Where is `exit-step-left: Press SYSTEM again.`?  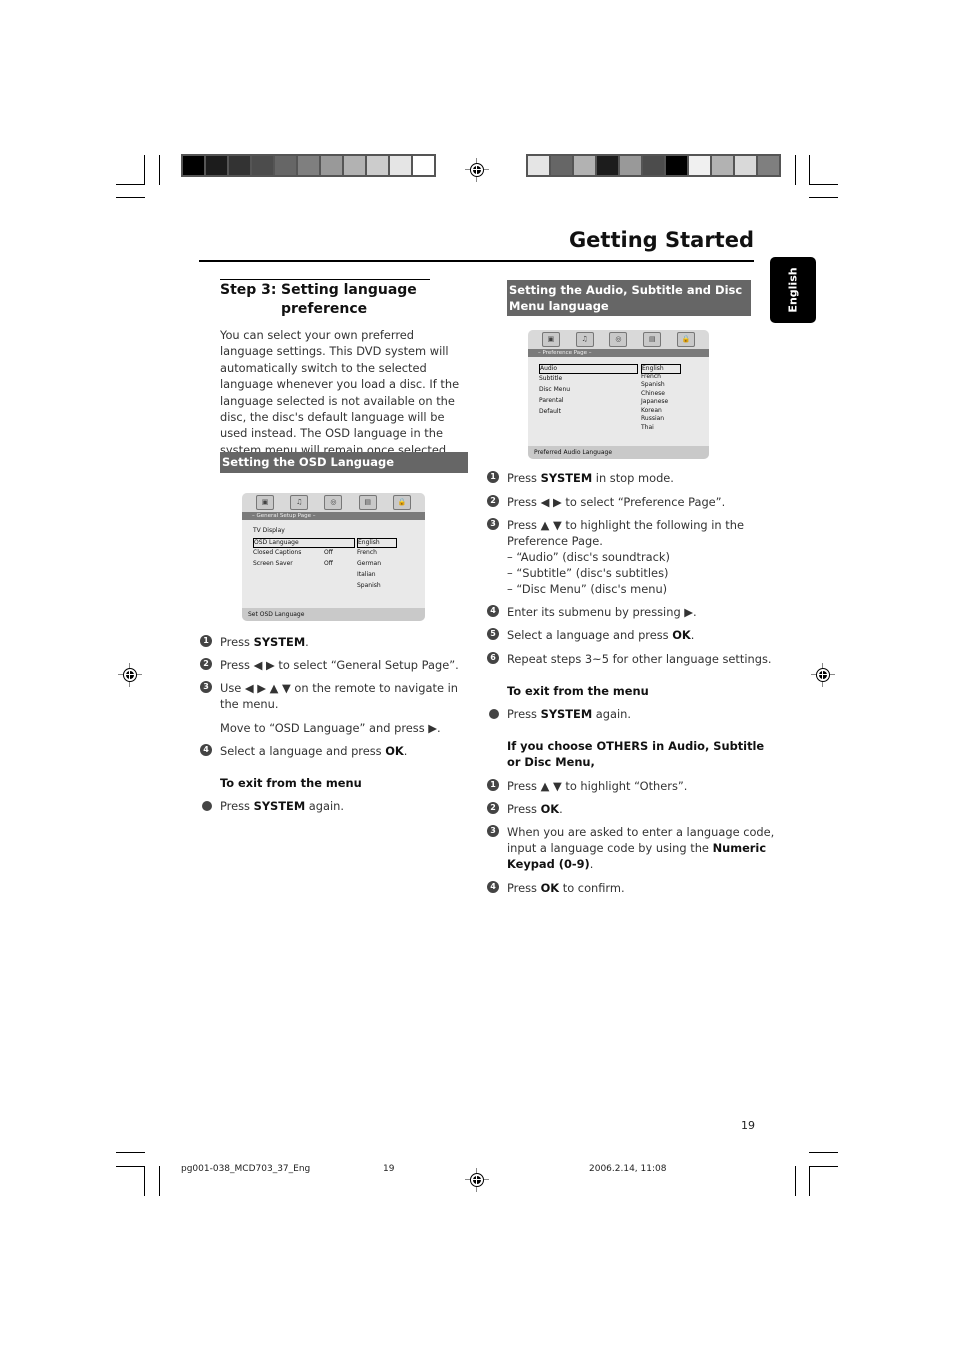 exit-step-left: Press SYSTEM again. is located at coordinates (335, 806).